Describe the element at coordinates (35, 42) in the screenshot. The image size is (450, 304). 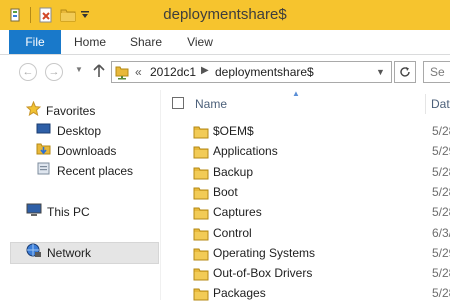
I see `tab-file: File` at that location.